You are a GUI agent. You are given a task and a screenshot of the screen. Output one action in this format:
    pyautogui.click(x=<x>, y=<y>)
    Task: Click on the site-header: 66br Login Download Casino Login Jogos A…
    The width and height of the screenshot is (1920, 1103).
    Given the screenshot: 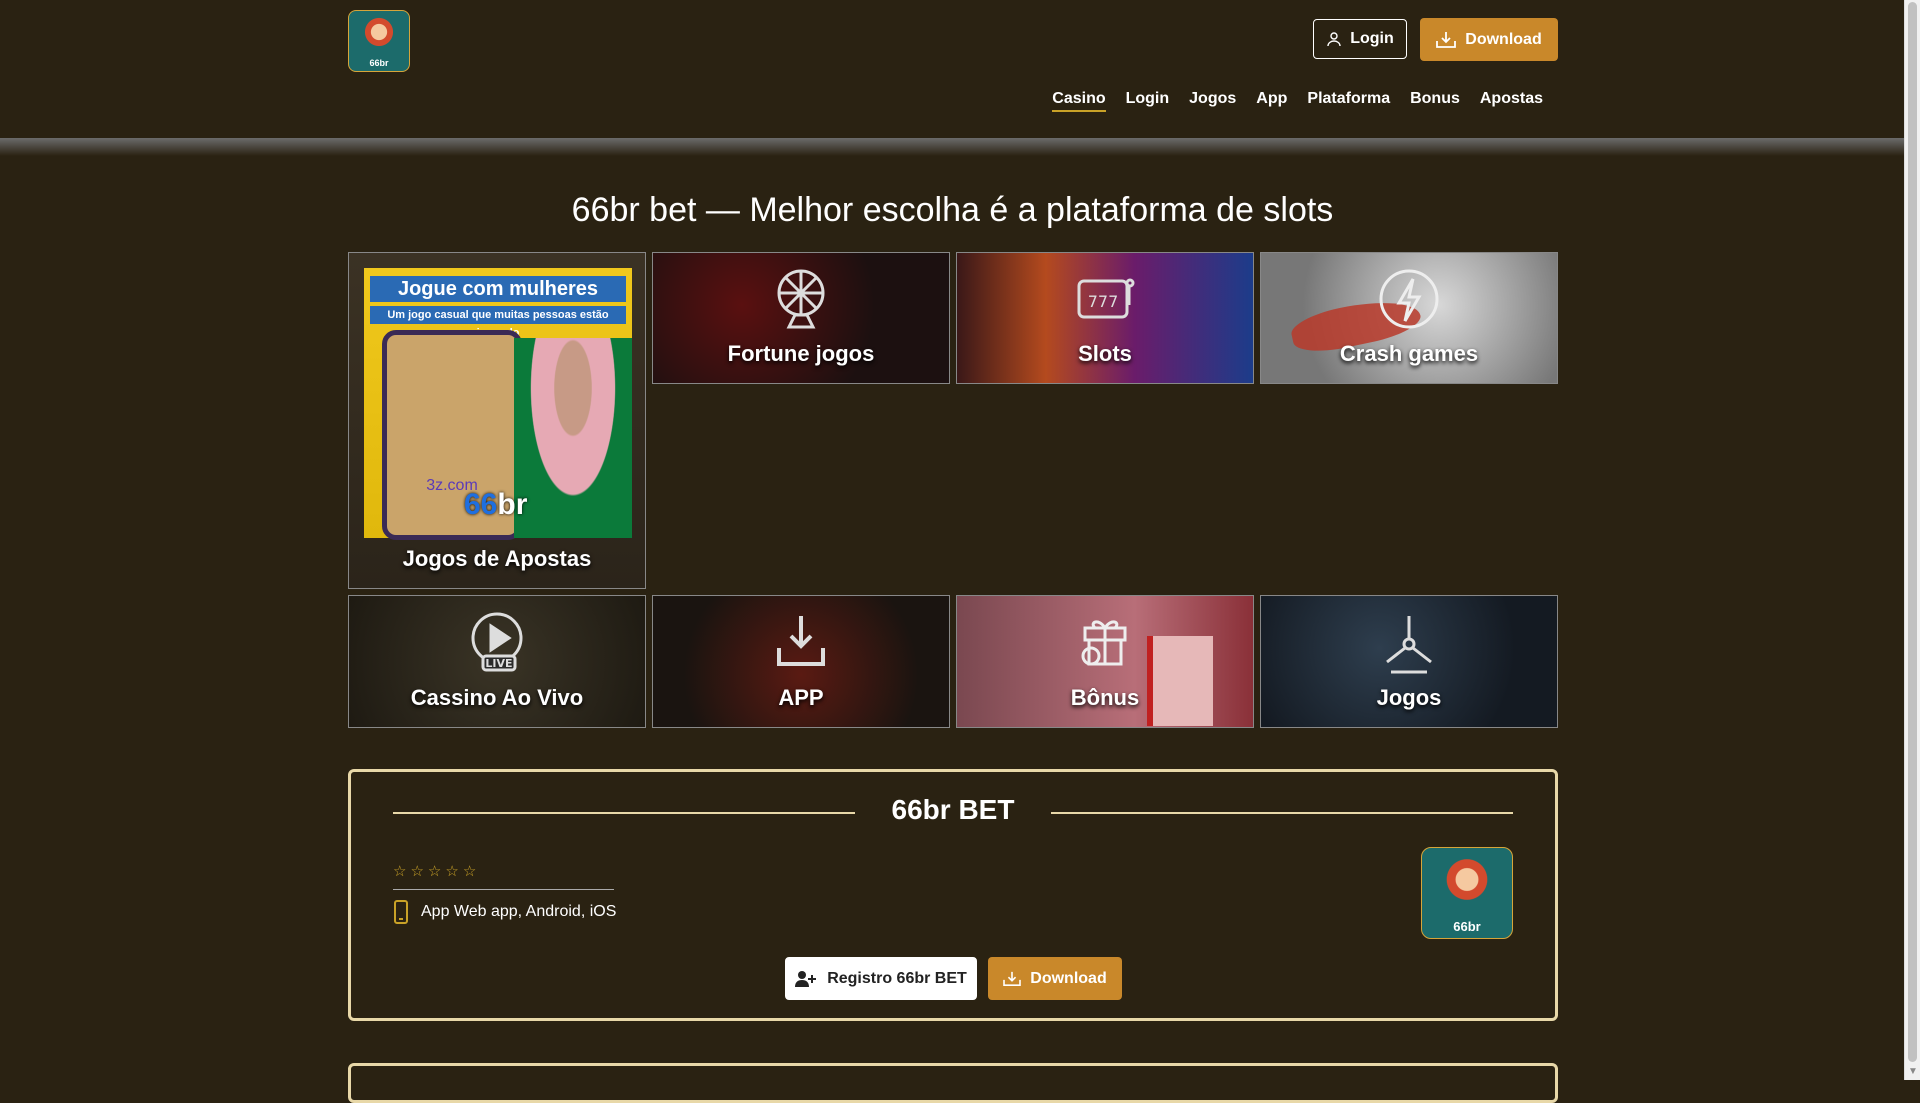 What is the action you would take?
    pyautogui.click(x=952, y=69)
    